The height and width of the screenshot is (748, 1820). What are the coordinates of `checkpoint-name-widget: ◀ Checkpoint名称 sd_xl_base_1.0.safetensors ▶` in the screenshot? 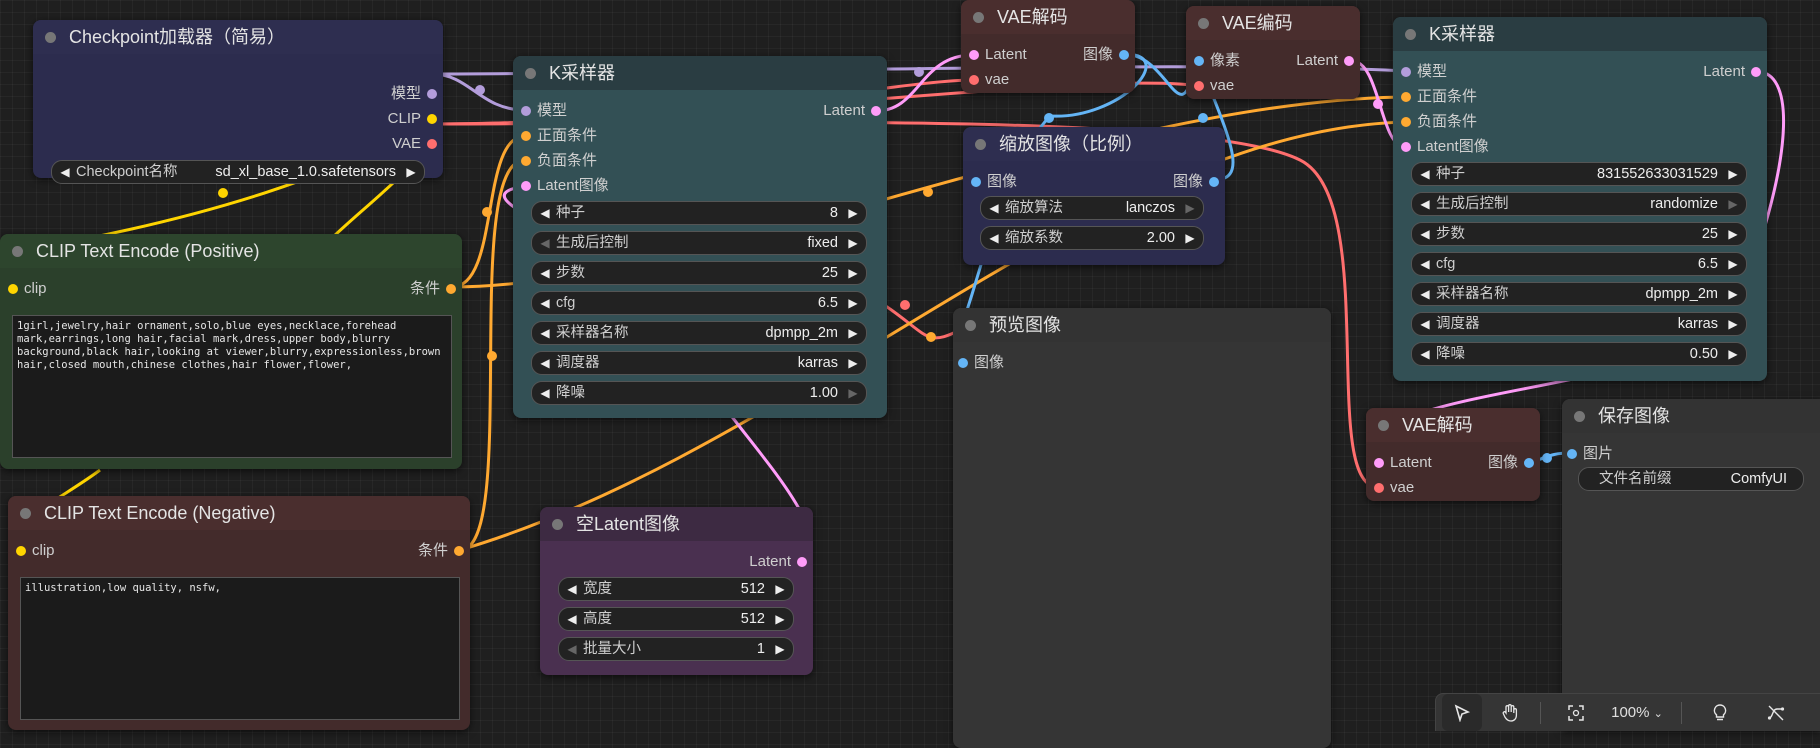 It's located at (238, 172).